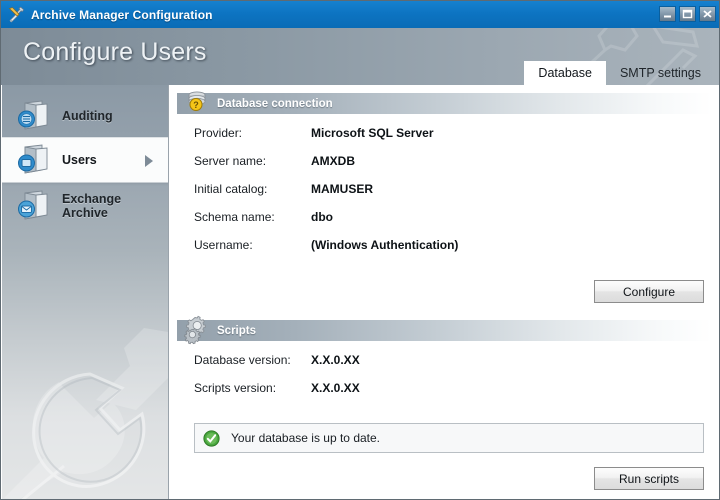 This screenshot has height=500, width=720. Describe the element at coordinates (649, 478) in the screenshot. I see `run-scripts-button: Run scripts` at that location.